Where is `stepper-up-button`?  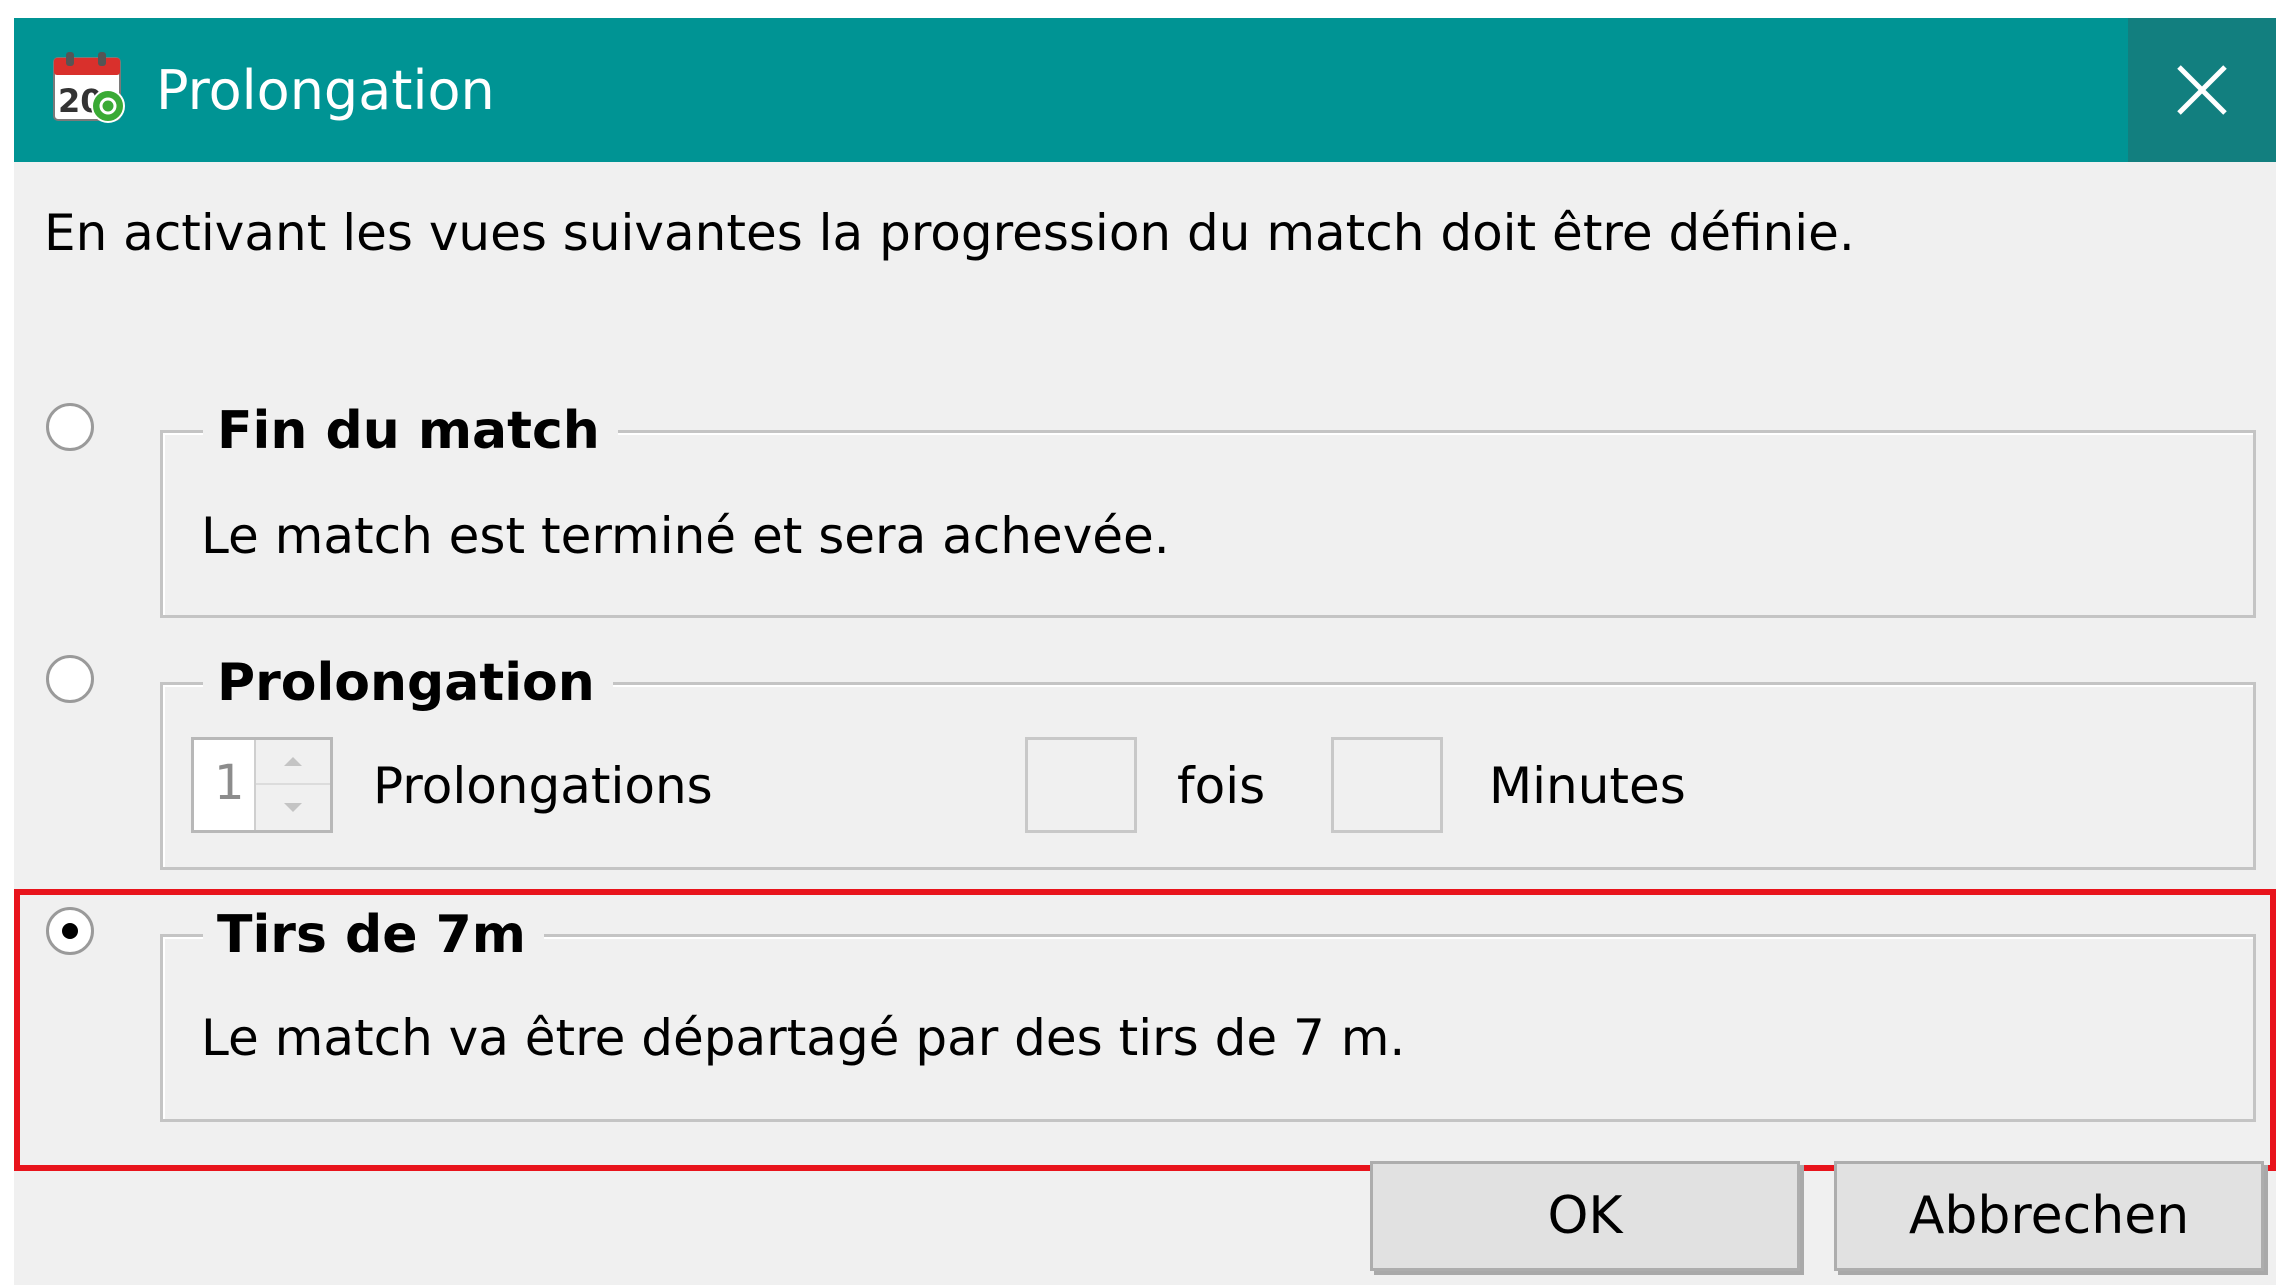
stepper-up-button is located at coordinates (293, 762).